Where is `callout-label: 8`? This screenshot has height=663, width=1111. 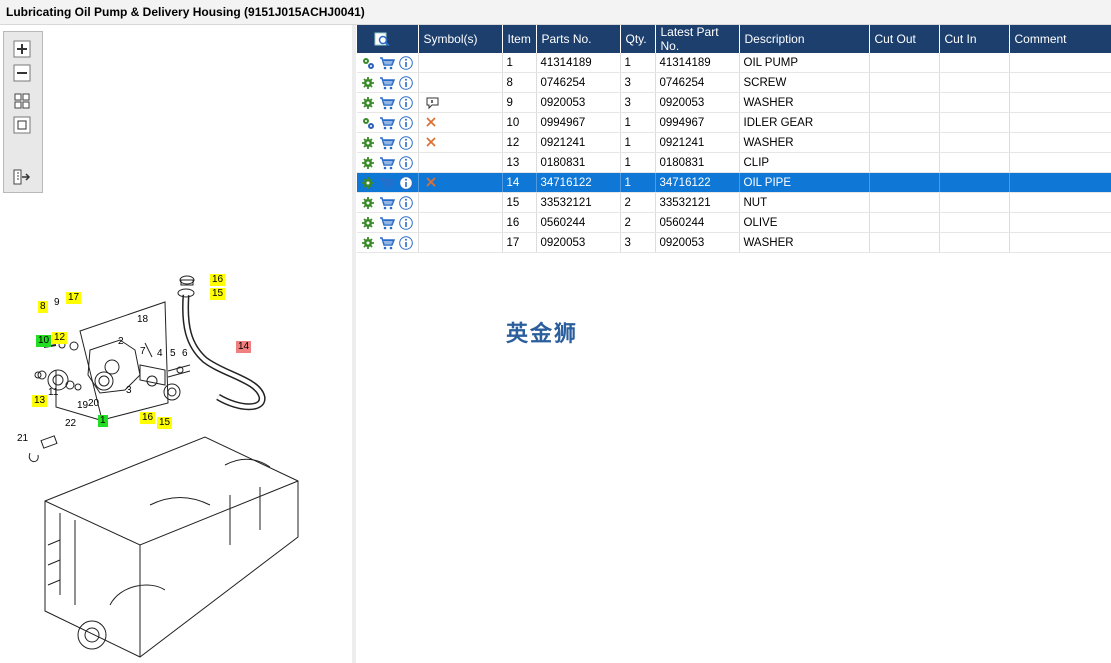 callout-label: 8 is located at coordinates (43, 307).